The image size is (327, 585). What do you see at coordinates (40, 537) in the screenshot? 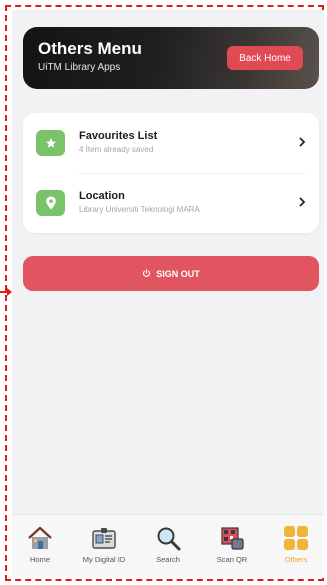
I see `home-icon` at bounding box center [40, 537].